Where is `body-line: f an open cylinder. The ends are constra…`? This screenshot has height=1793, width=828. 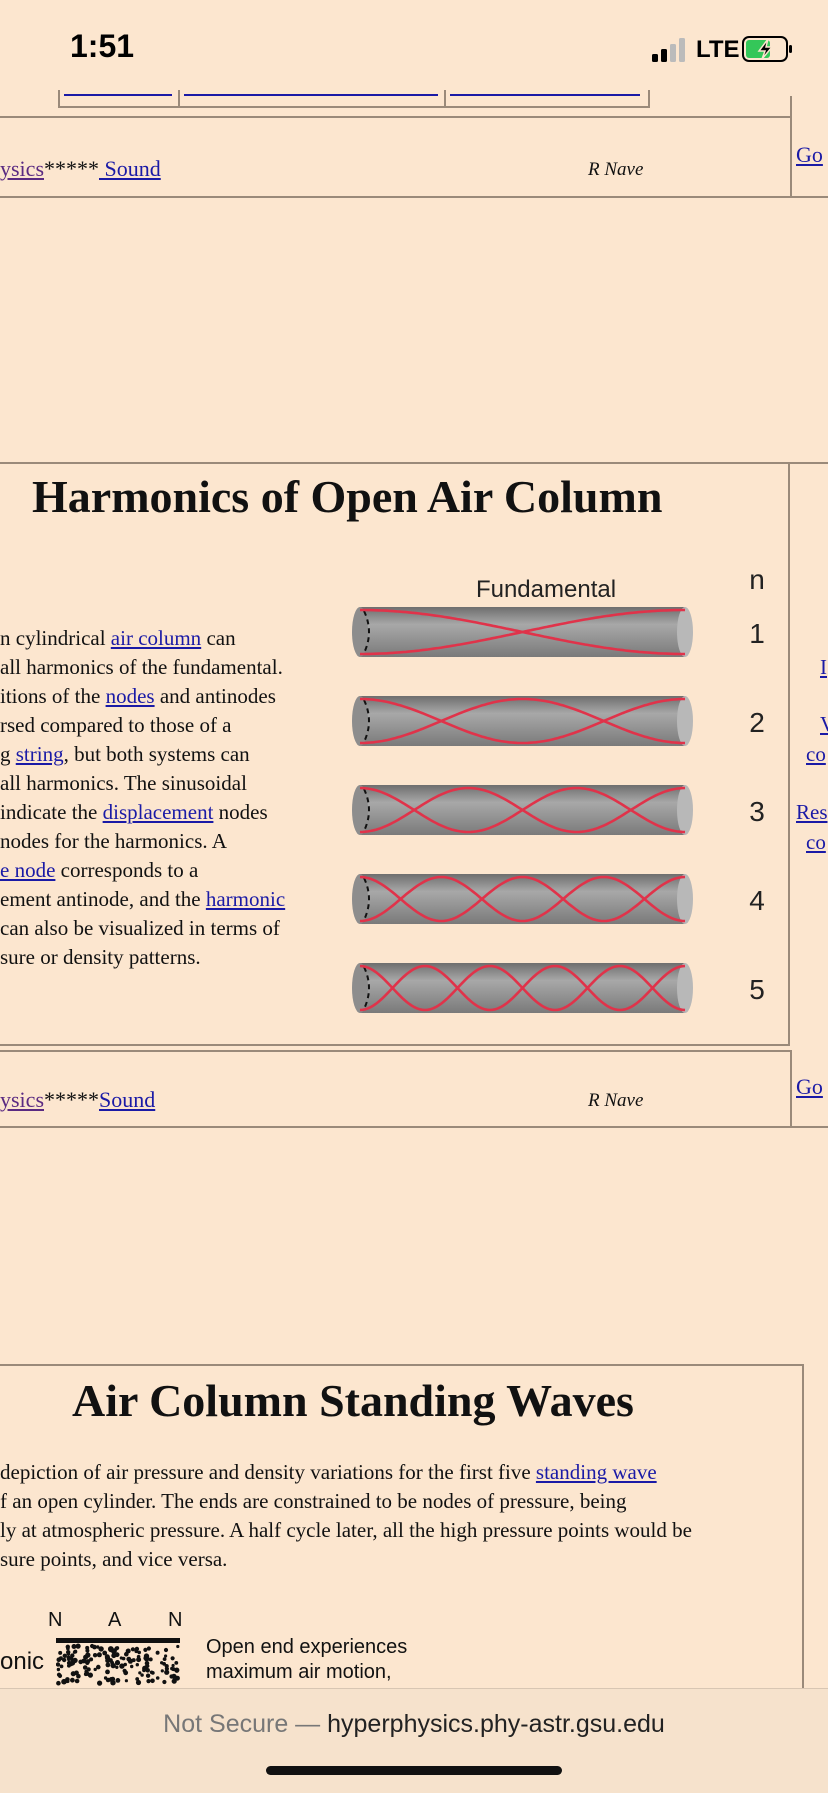
body-line: f an open cylinder. The ends are constra… is located at coordinates (313, 1501).